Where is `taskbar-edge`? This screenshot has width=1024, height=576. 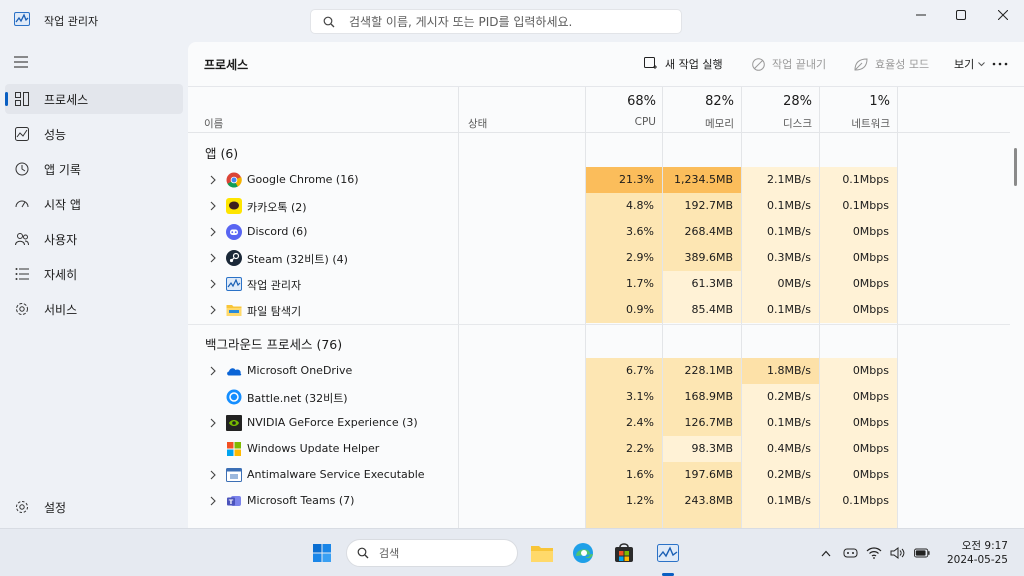 taskbar-edge is located at coordinates (583, 553).